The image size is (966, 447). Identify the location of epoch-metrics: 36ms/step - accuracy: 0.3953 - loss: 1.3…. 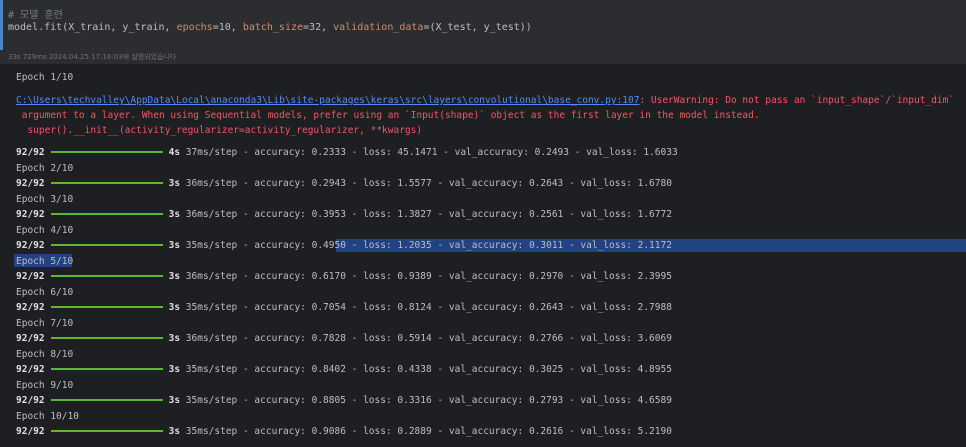
(426, 214).